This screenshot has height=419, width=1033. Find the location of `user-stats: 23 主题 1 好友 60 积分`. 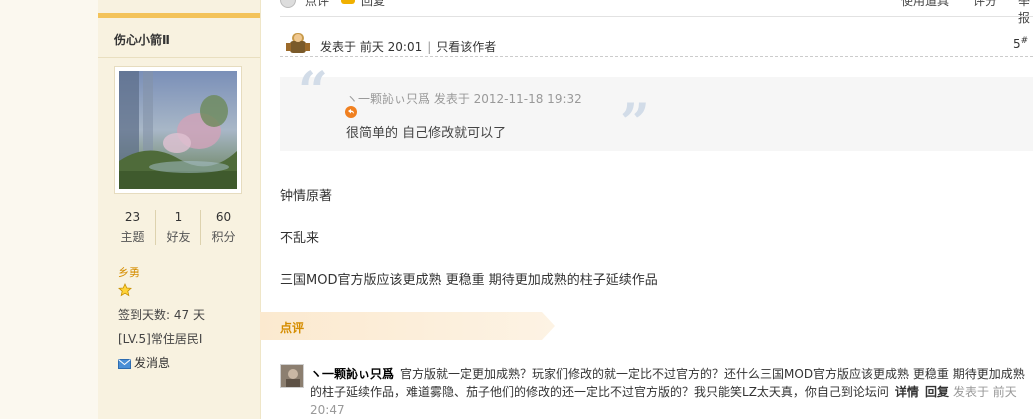

user-stats: 23 主题 1 好友 60 积分 is located at coordinates (178, 230).